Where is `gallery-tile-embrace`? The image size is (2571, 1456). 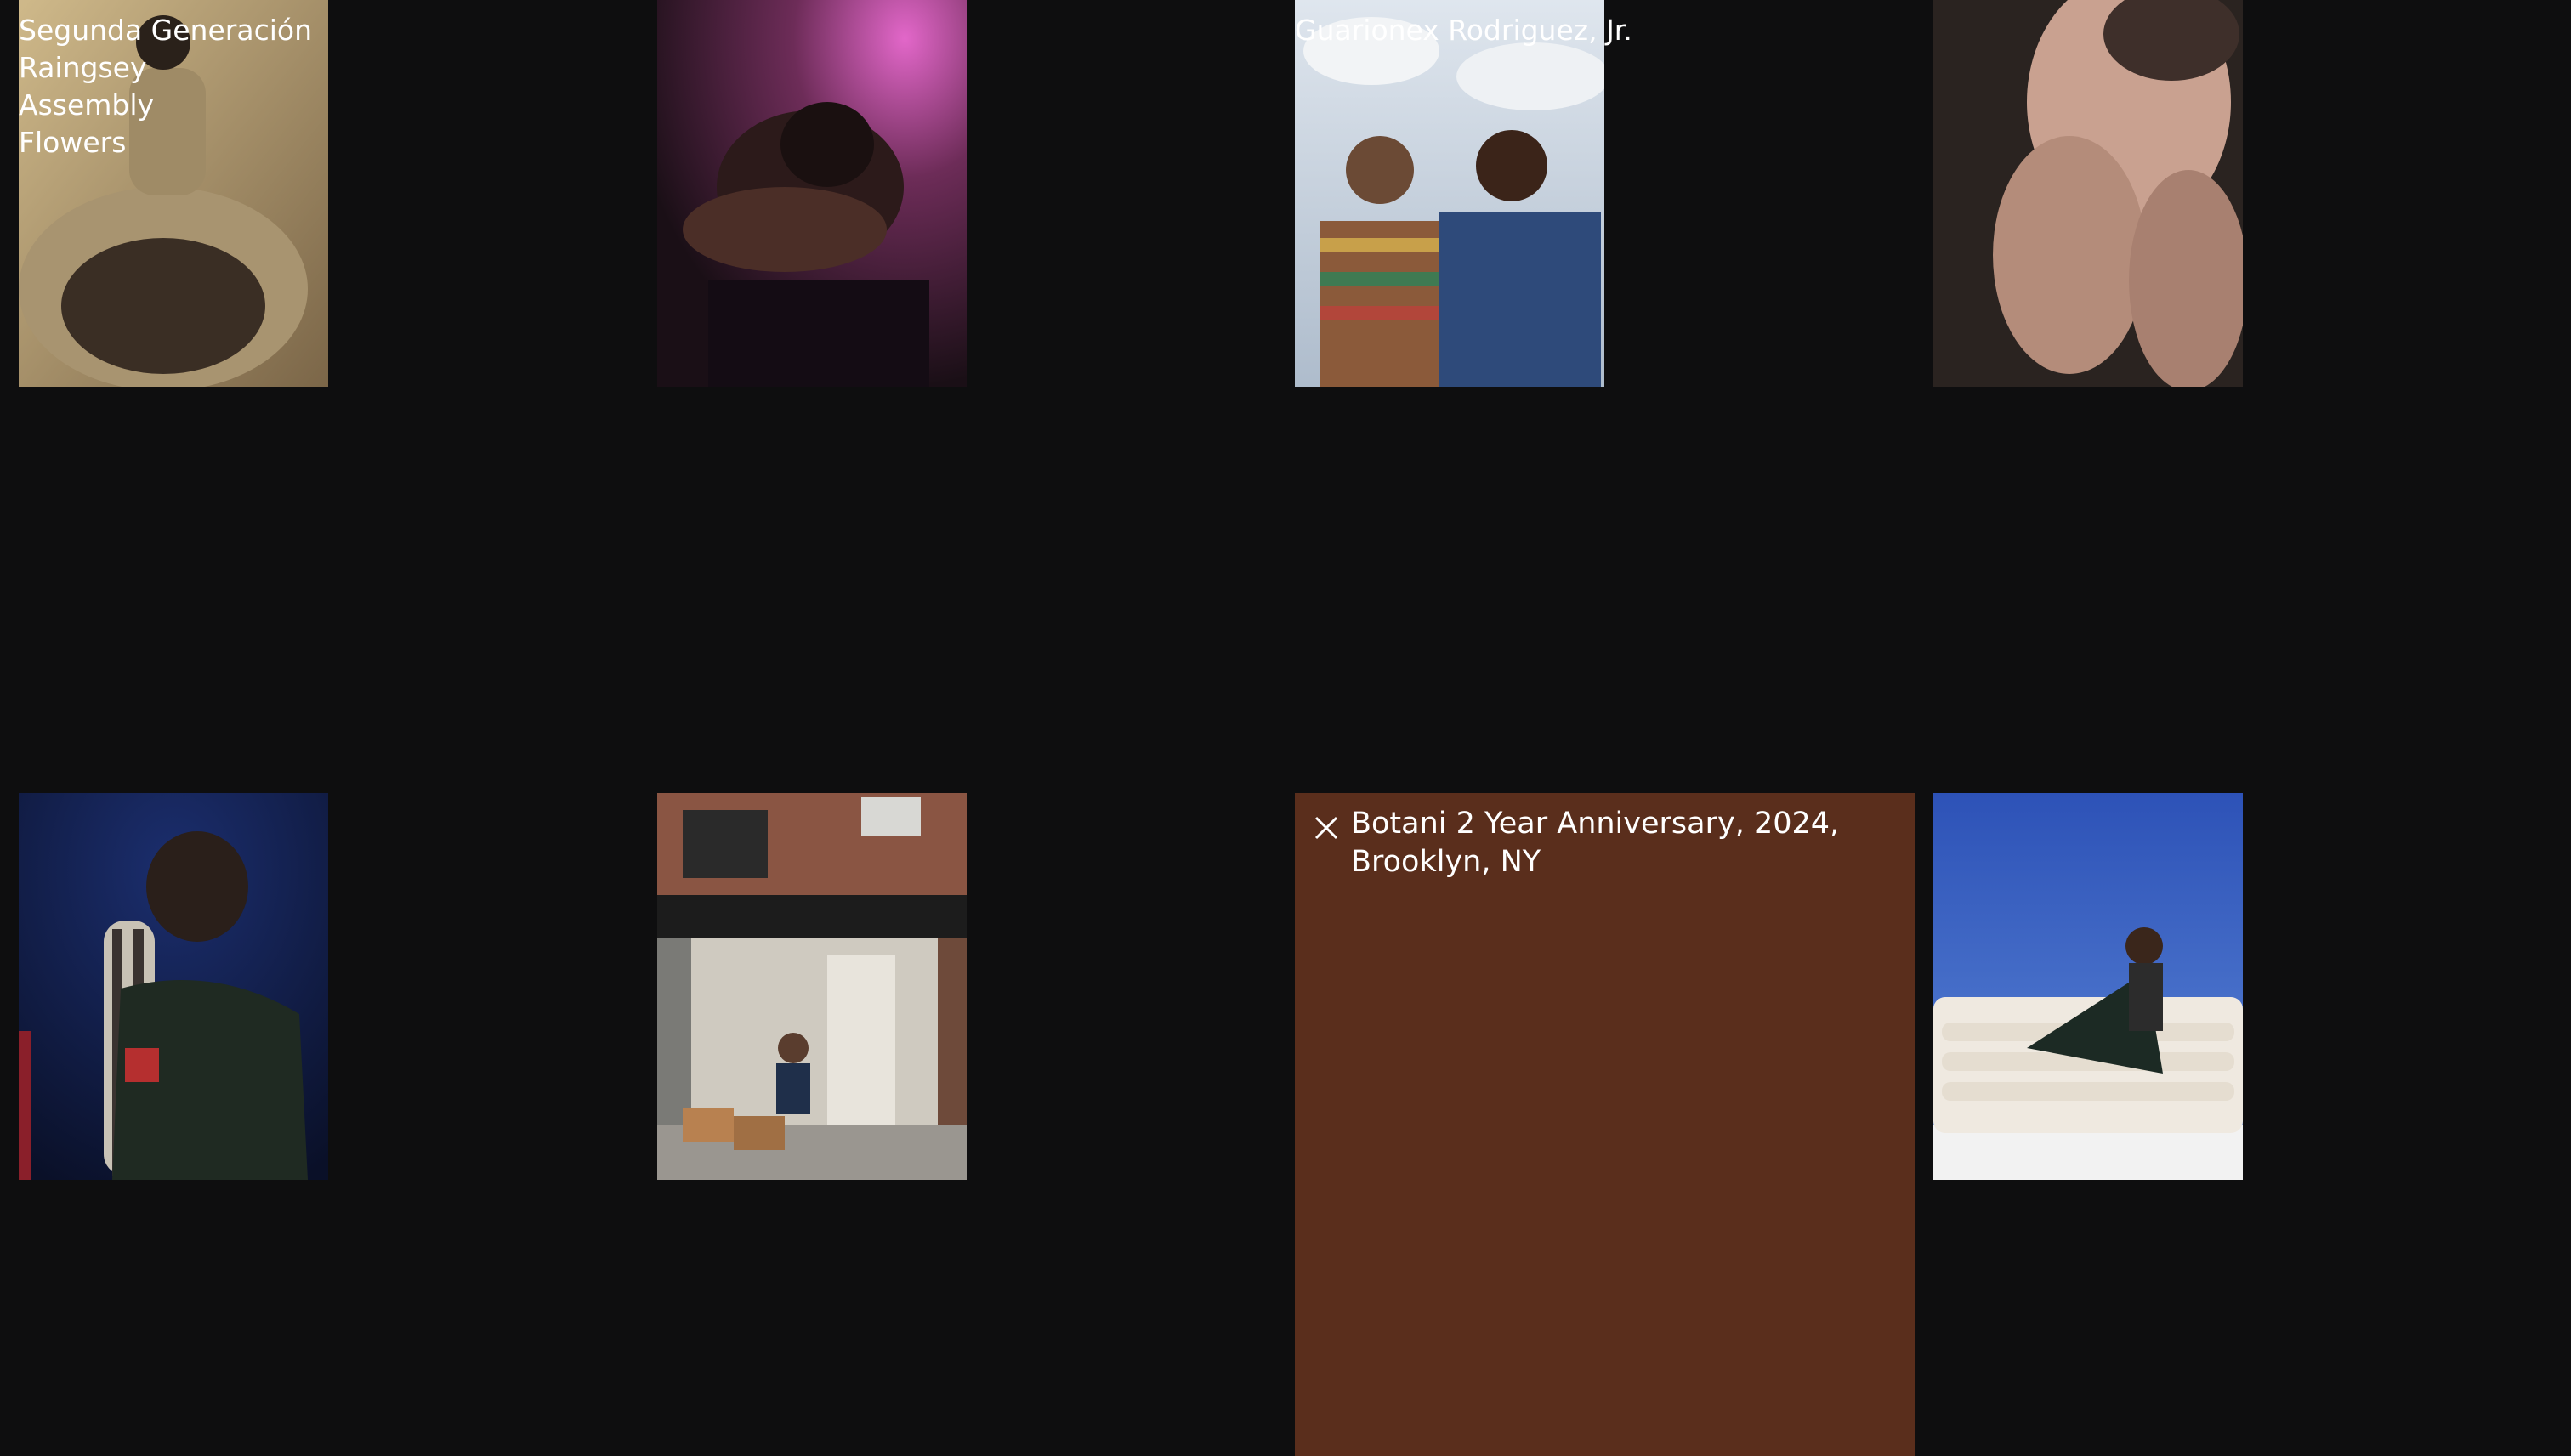
gallery-tile-embrace is located at coordinates (812, 194).